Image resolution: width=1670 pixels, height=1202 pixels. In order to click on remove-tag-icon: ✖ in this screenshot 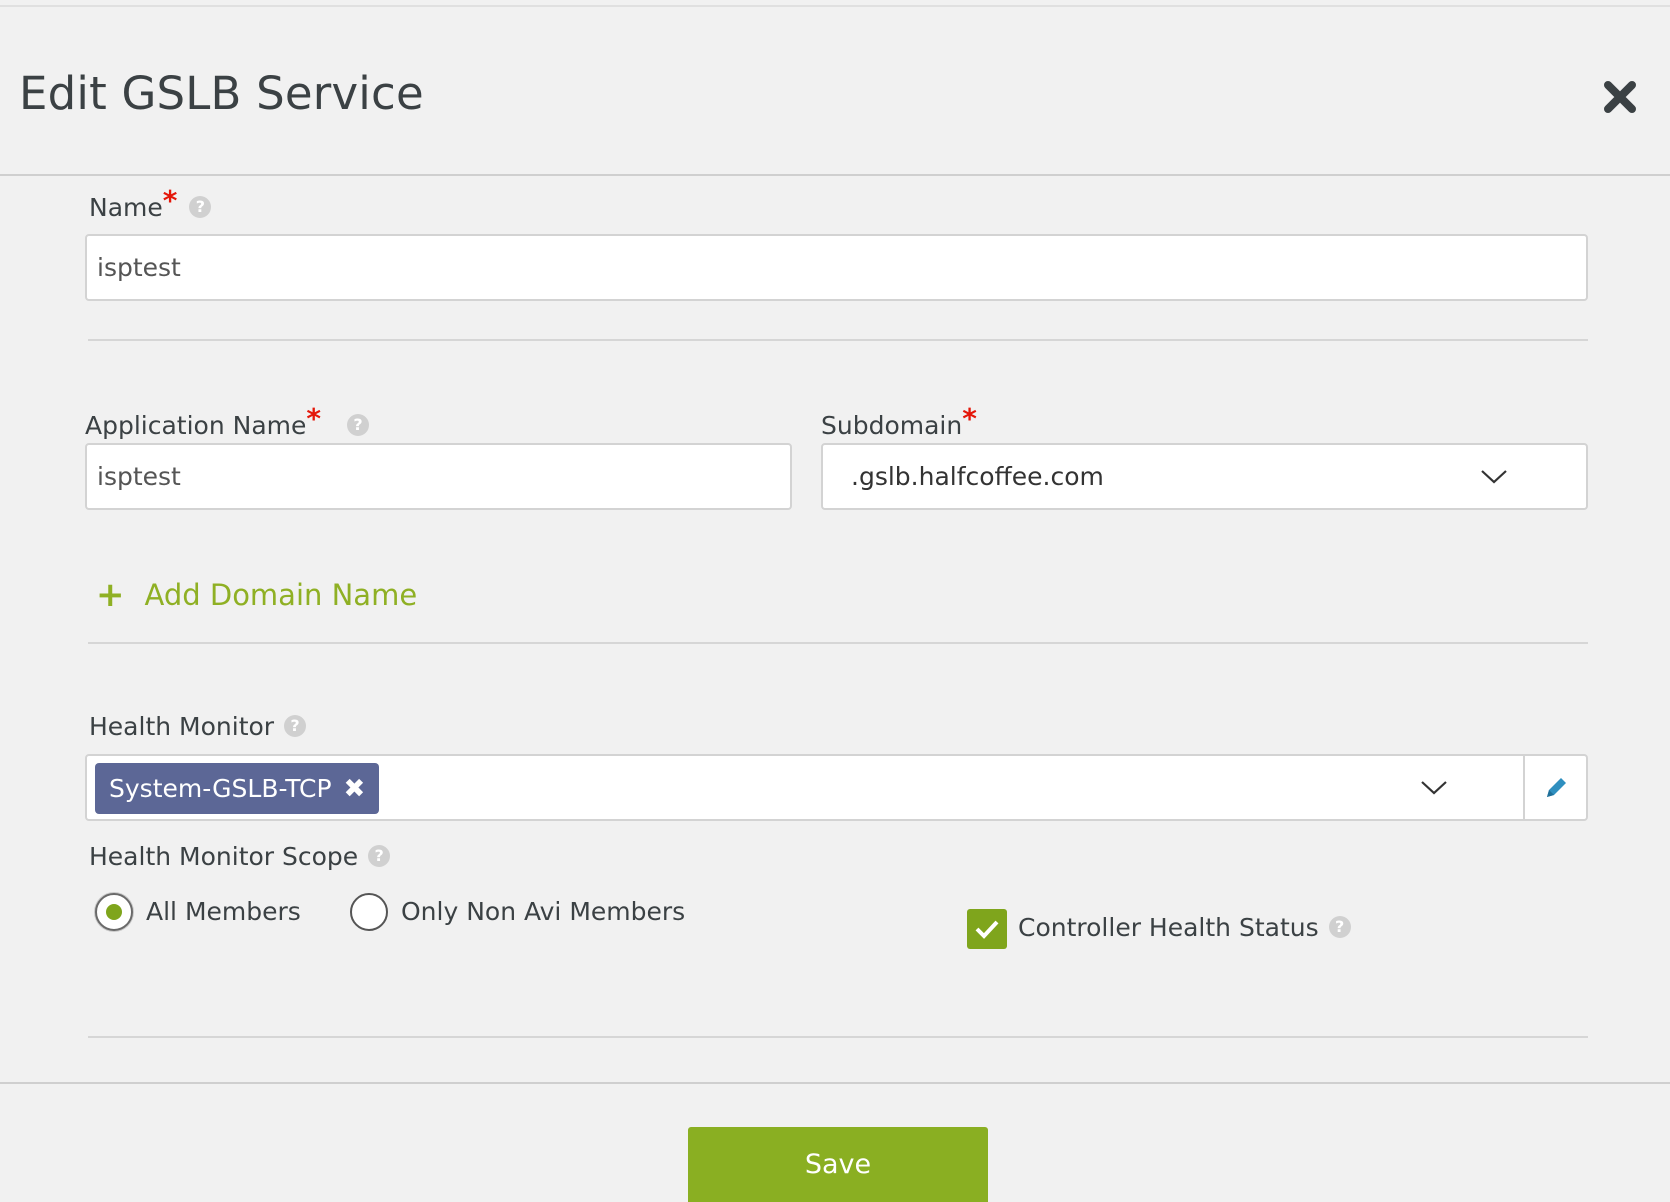, I will do `click(355, 789)`.